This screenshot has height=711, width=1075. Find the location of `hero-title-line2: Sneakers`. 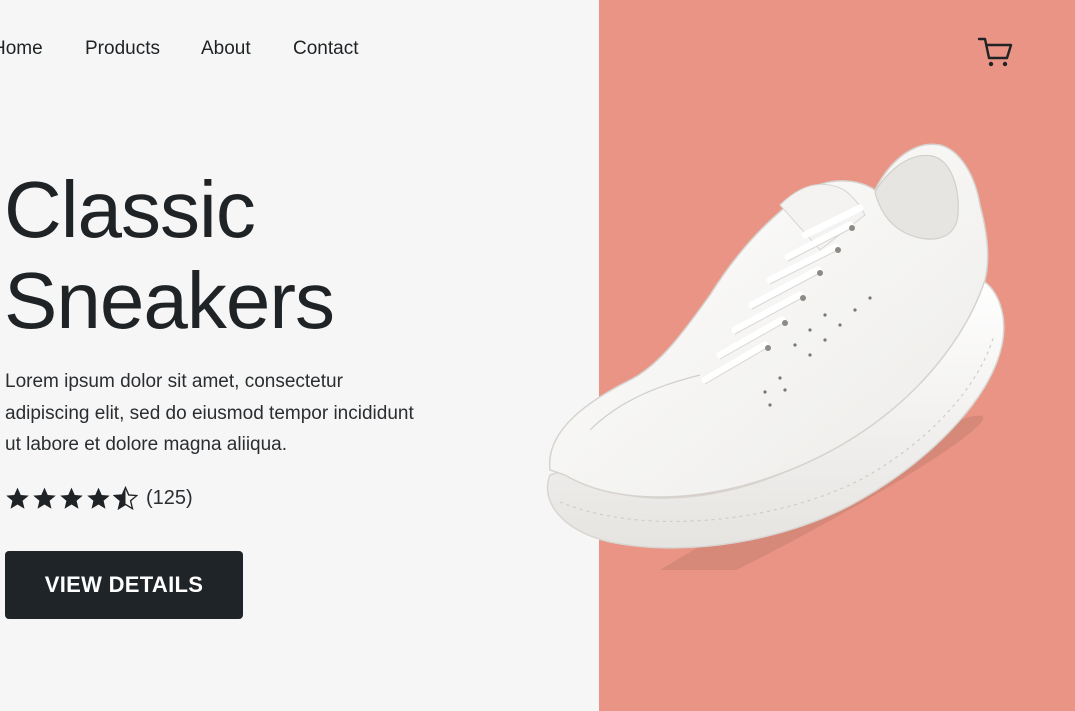

hero-title-line2: Sneakers is located at coordinates (169, 300).